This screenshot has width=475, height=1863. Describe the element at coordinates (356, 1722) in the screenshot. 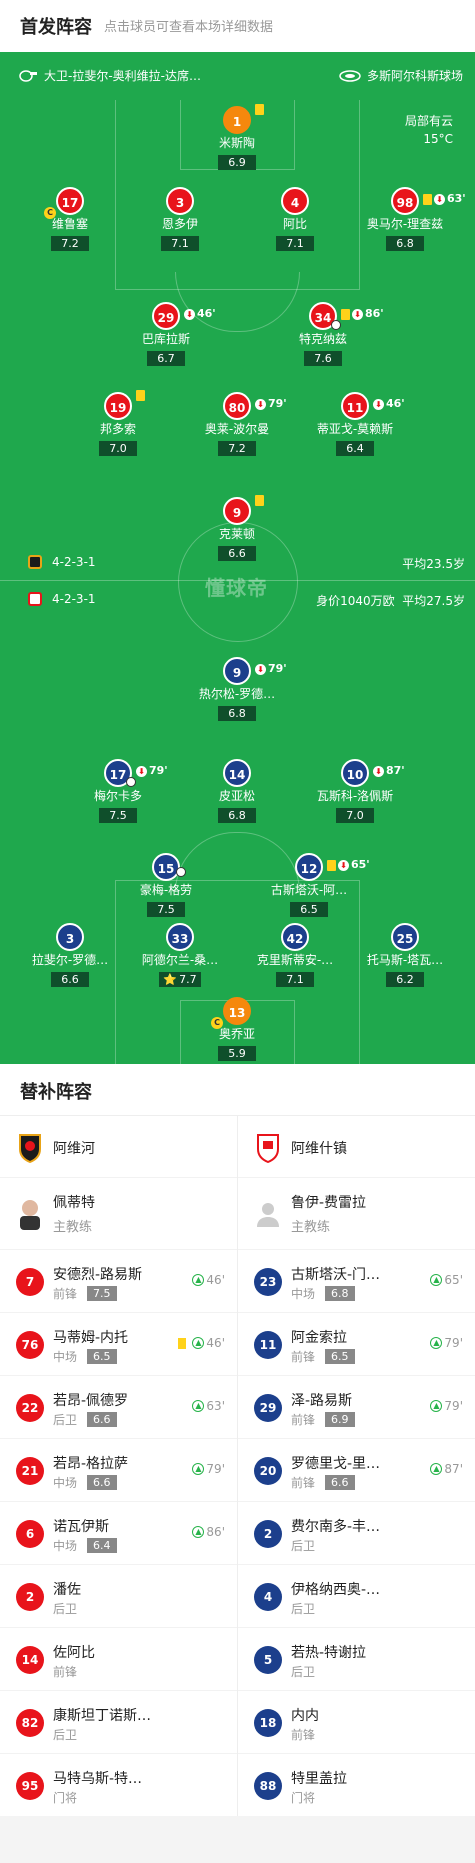

I see `sub-player-row: 18 内内 前锋` at that location.